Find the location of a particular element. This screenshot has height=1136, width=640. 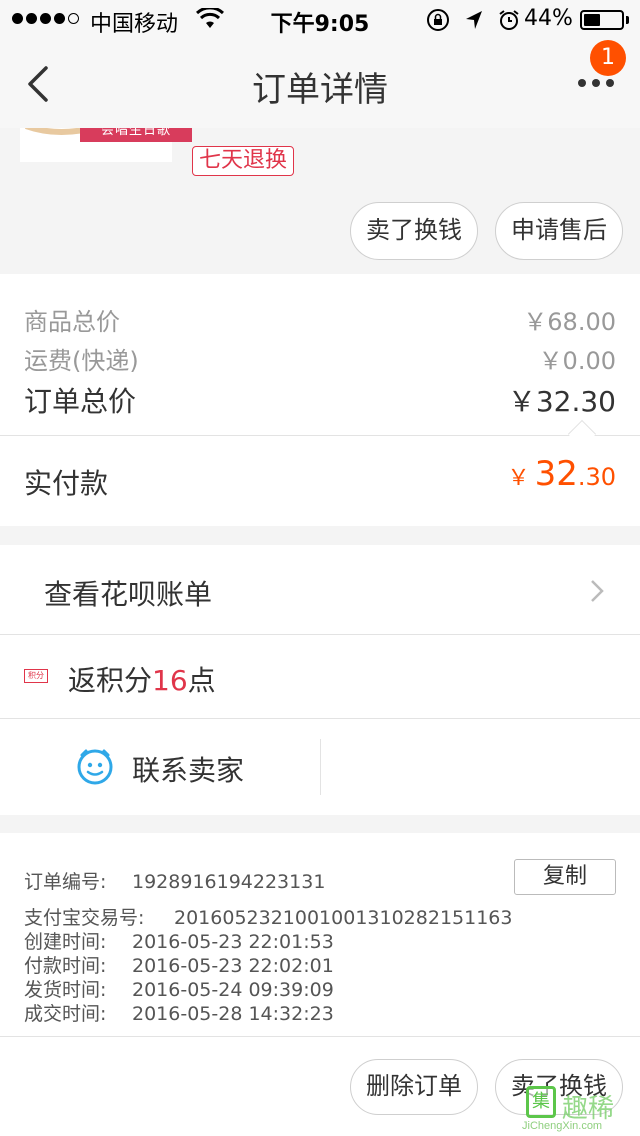

paid-time-value: 2016-05-23 22:02:01 is located at coordinates (233, 966).